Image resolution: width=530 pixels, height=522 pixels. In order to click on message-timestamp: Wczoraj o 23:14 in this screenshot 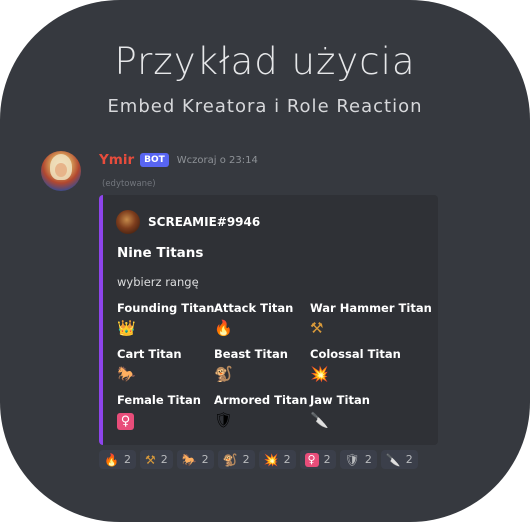, I will do `click(217, 160)`.